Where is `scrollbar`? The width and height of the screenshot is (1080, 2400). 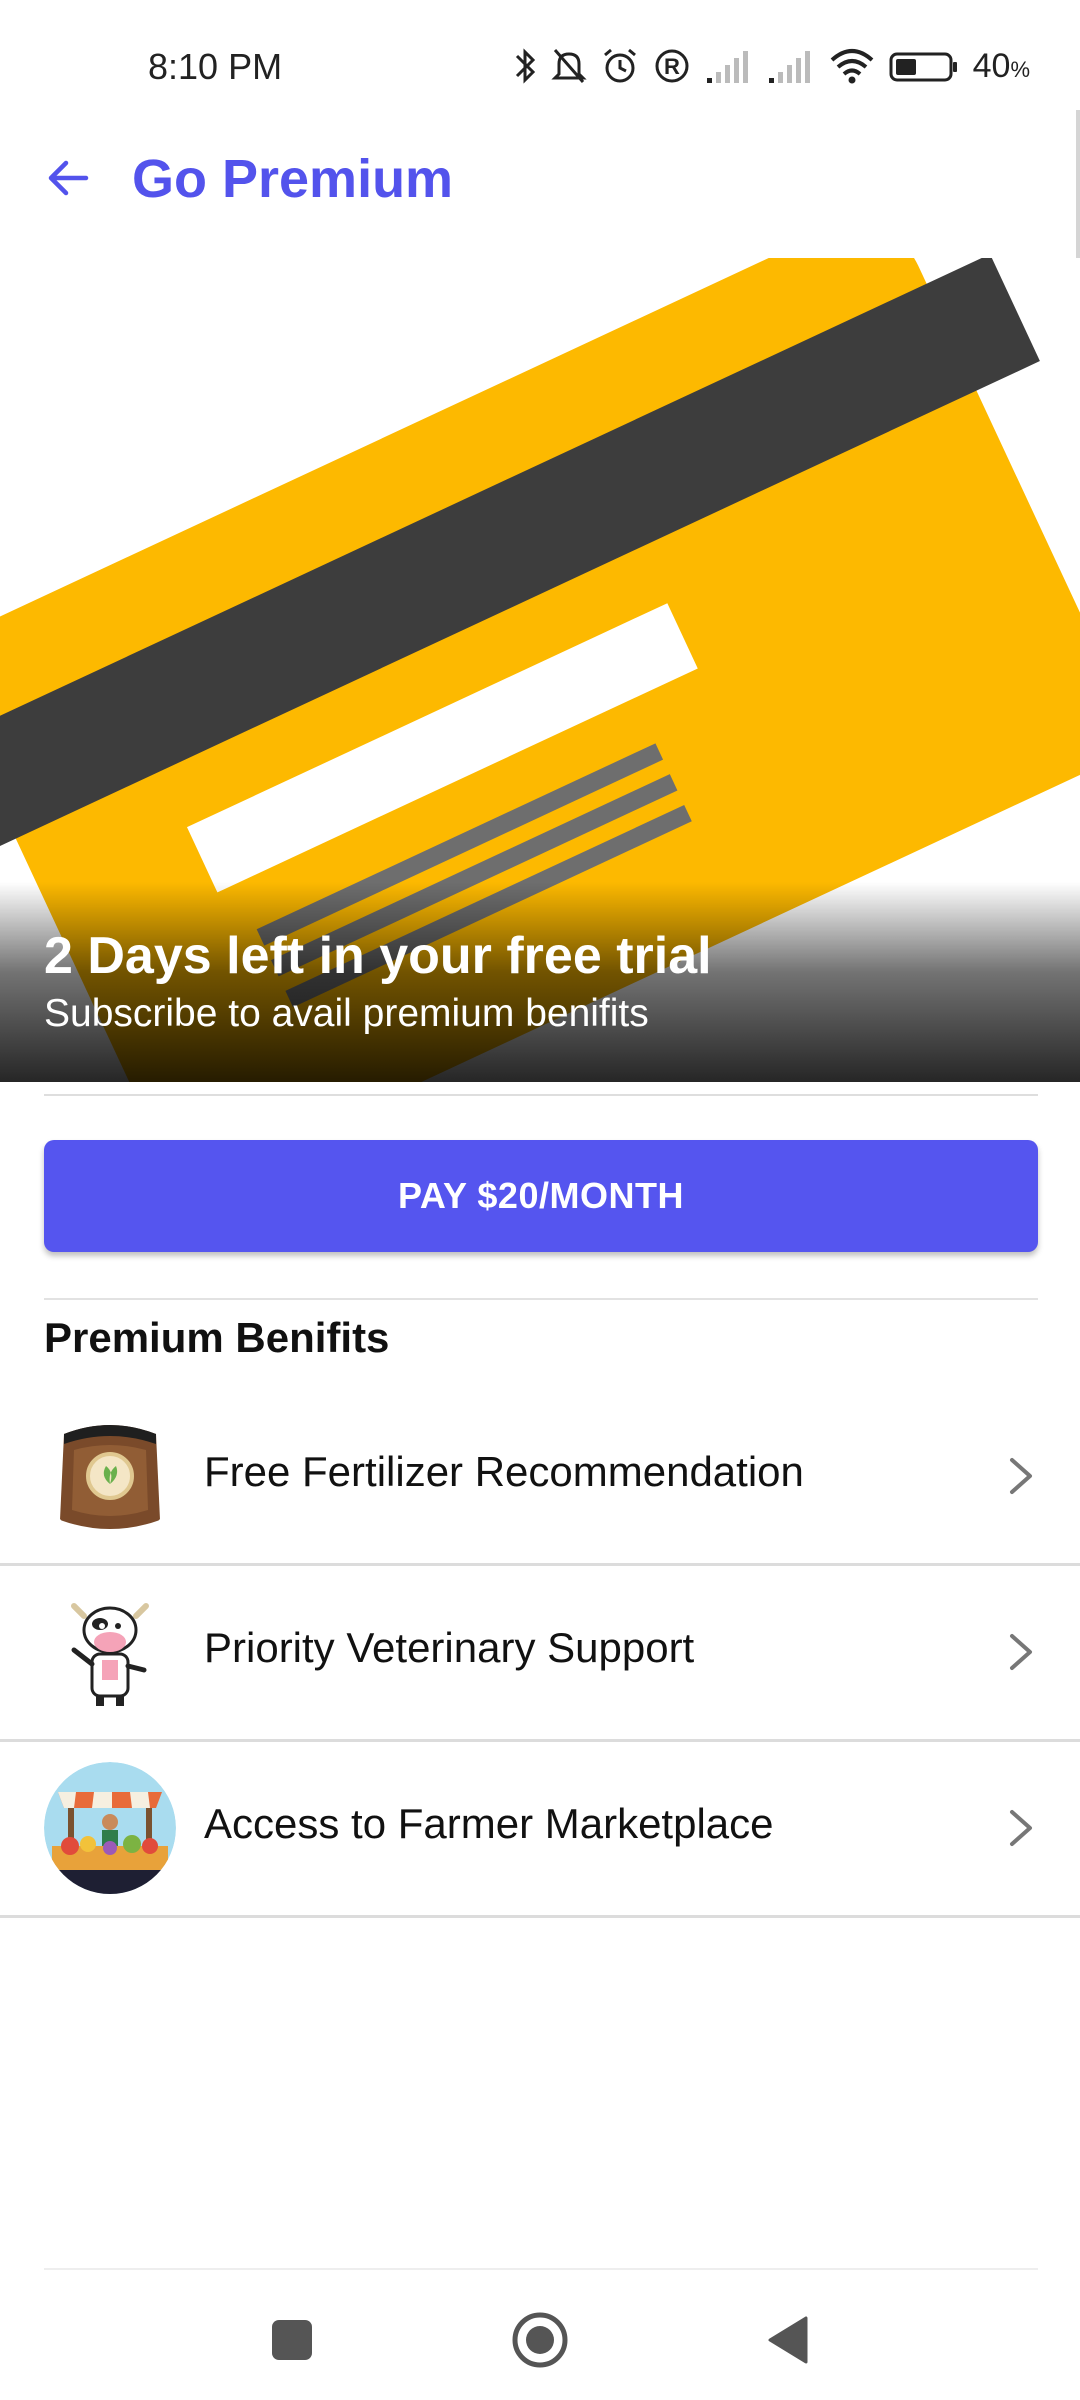 scrollbar is located at coordinates (1078, 185).